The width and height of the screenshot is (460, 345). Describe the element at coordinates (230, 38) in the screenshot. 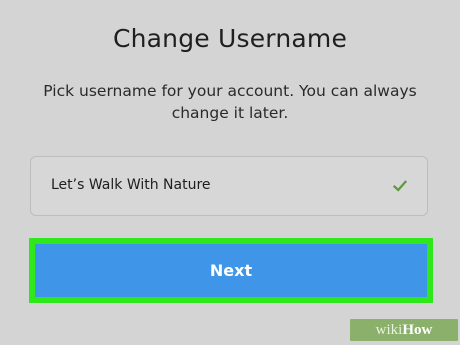

I see `page-title: Change Username` at that location.